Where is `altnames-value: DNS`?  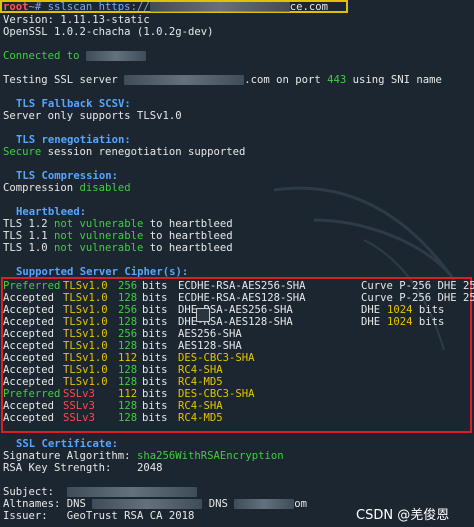
altnames-value: DNS is located at coordinates (76, 504).